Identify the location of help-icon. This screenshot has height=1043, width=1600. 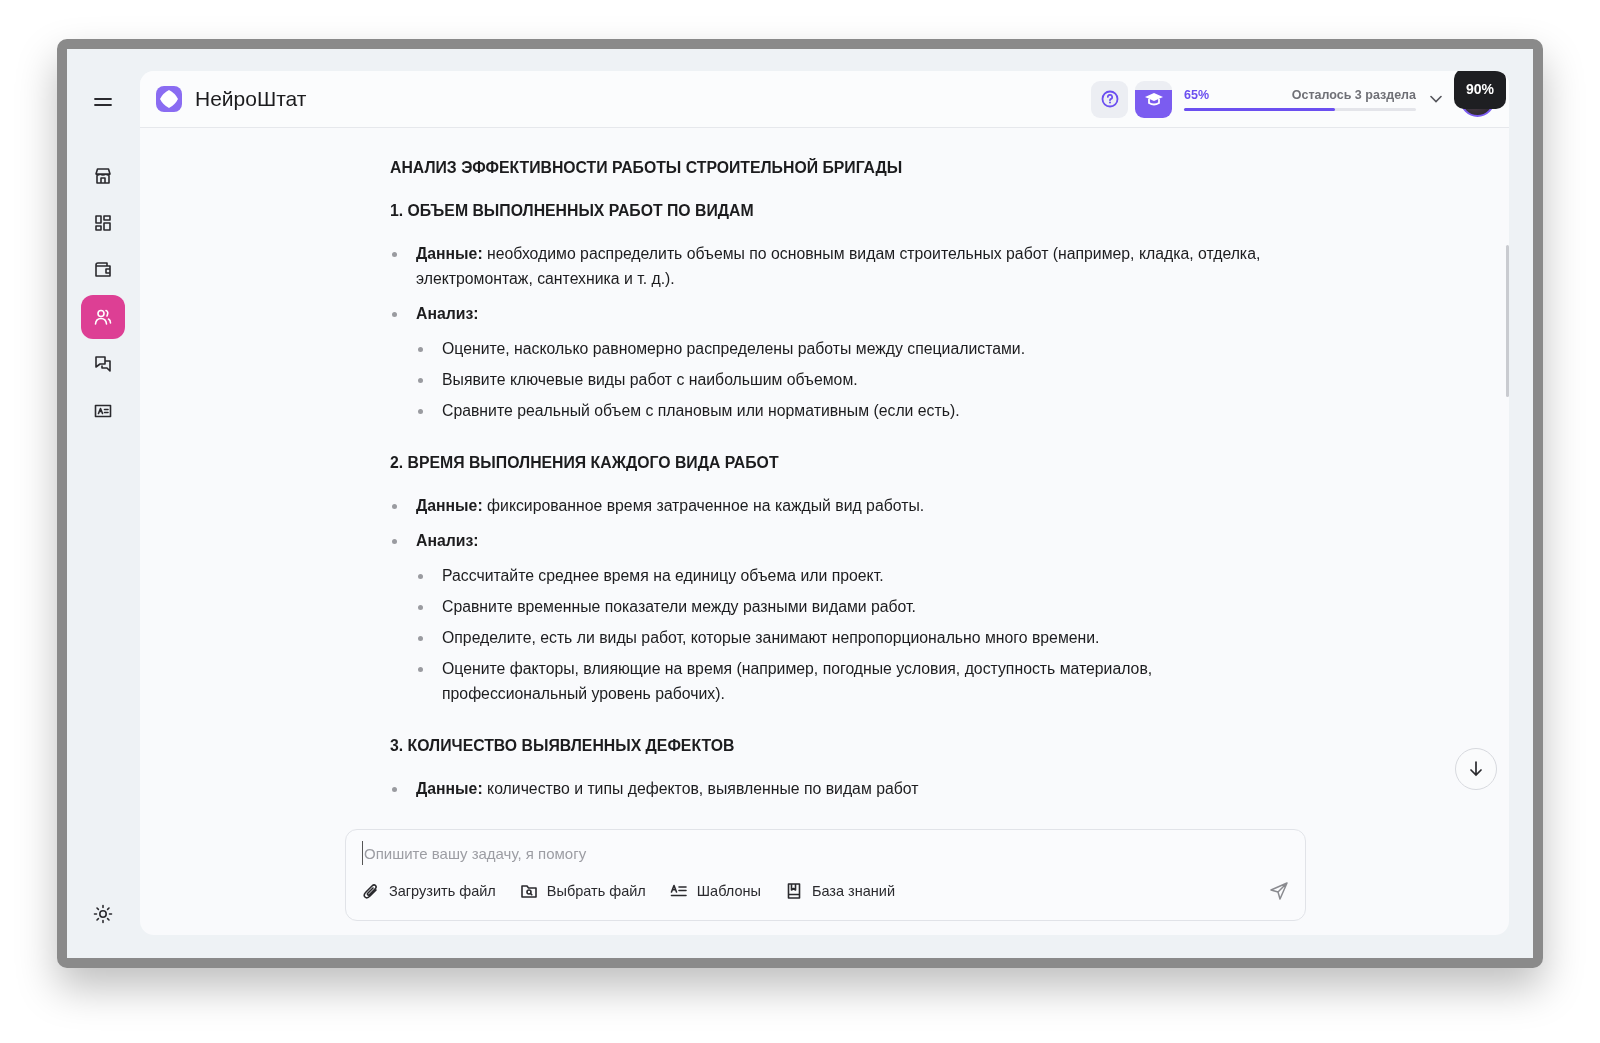
(1109, 99).